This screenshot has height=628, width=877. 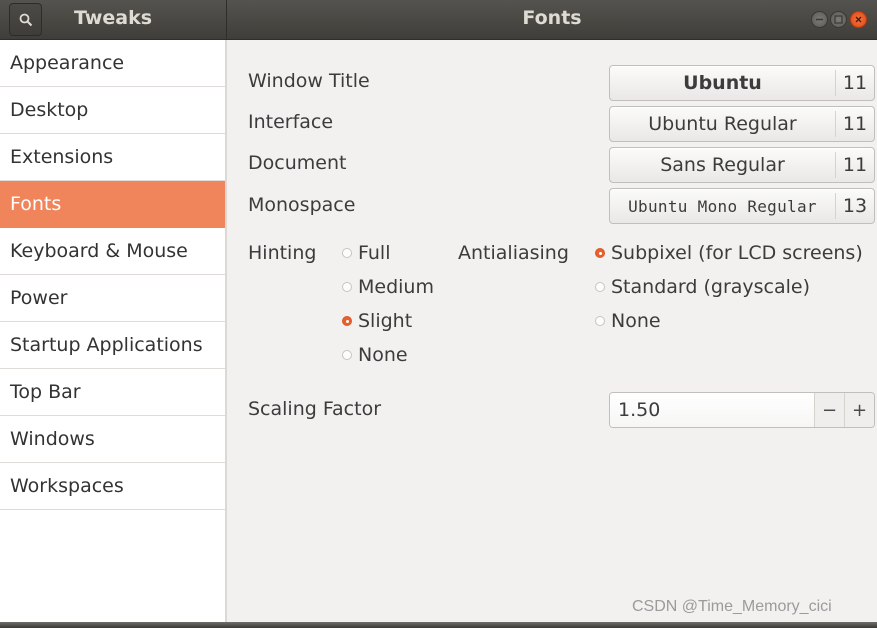 What do you see at coordinates (712, 410) in the screenshot?
I see `scaling-factor-input: 1.50` at bounding box center [712, 410].